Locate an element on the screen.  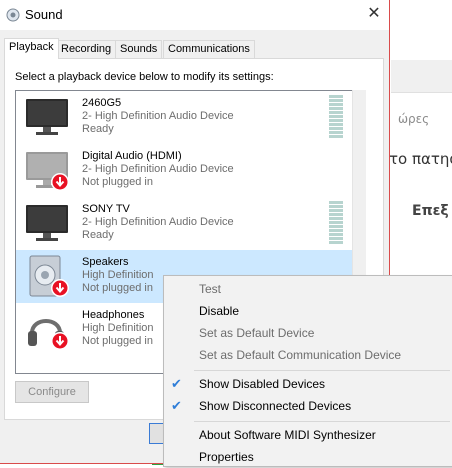
menu-item-show-disabled-devices: ✔ Show Disabled Devices is located at coordinates (308, 384).